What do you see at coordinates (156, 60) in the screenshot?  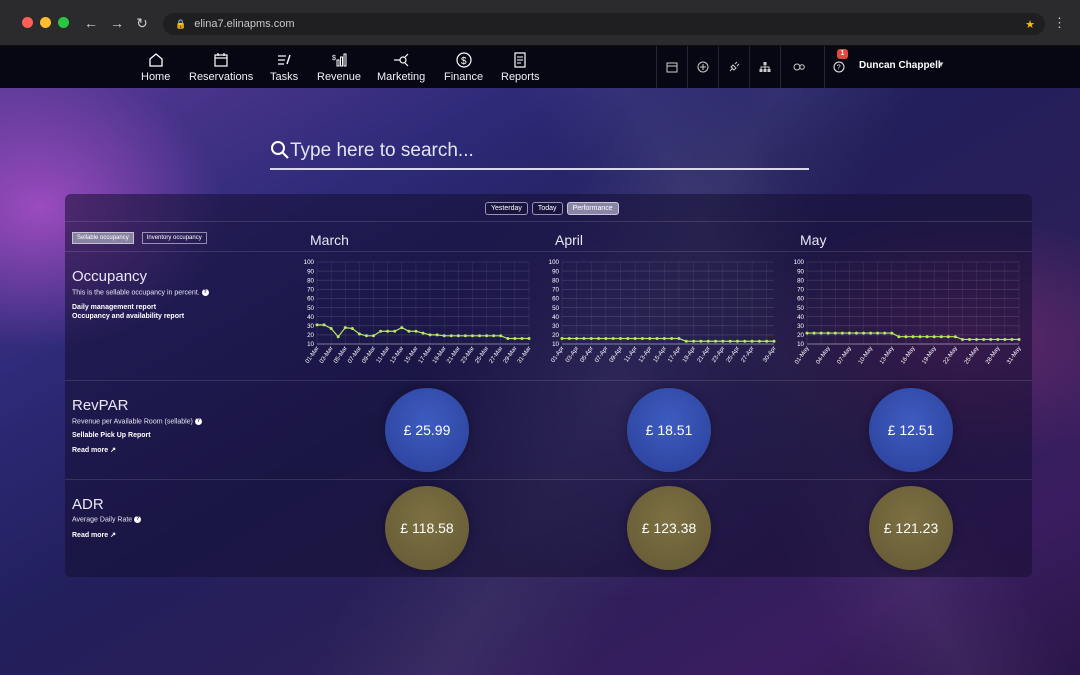 I see `home-icon` at bounding box center [156, 60].